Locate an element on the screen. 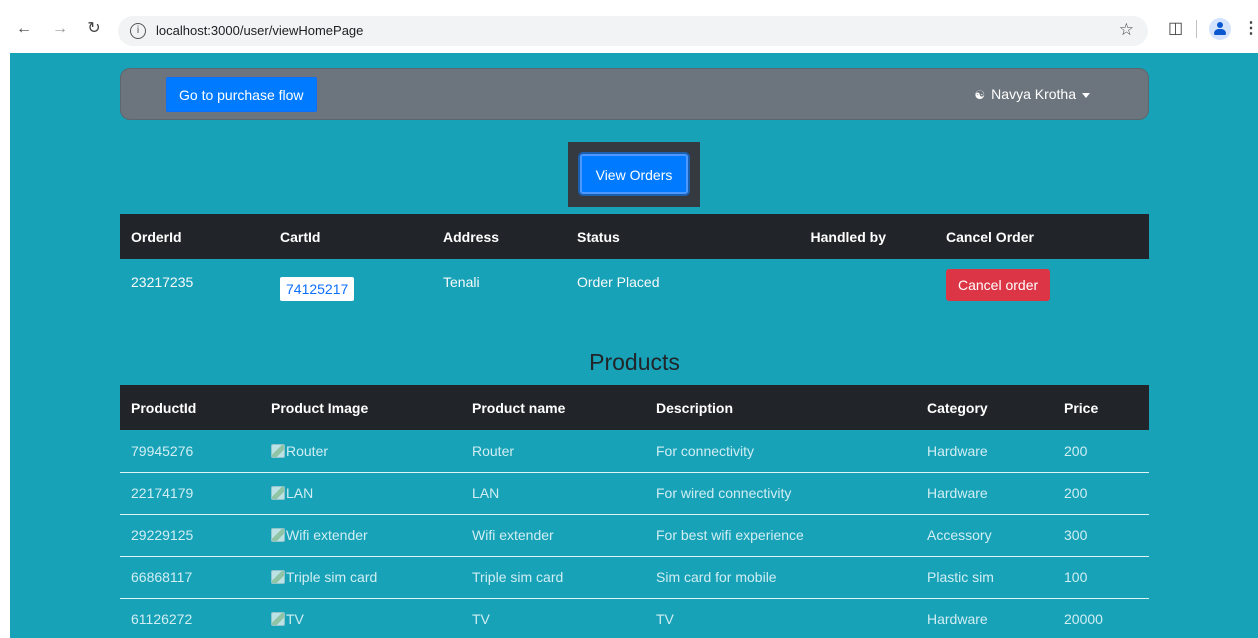  product-name: Triple sim card is located at coordinates (553, 577).